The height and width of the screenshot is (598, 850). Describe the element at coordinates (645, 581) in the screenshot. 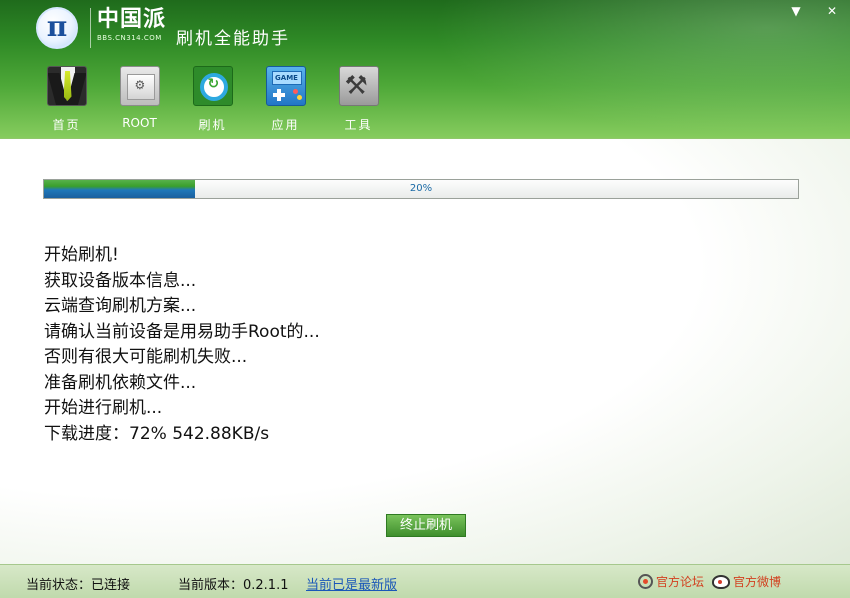

I see `forum-icon` at that location.